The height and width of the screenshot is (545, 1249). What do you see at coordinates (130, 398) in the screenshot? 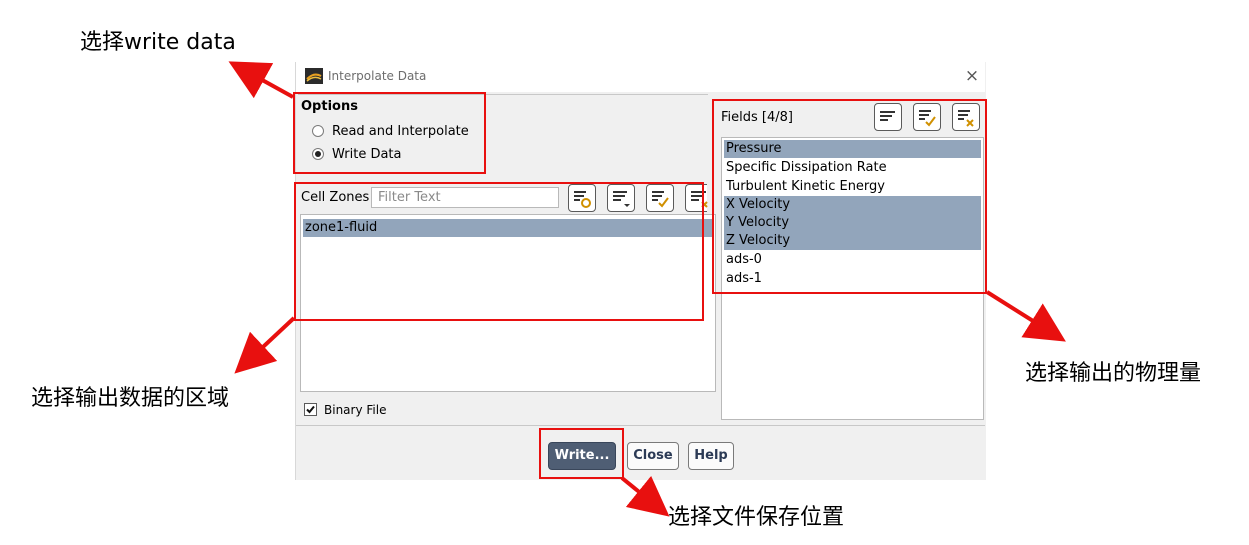
I see `annotation-zones: 选择输出数据的区域` at bounding box center [130, 398].